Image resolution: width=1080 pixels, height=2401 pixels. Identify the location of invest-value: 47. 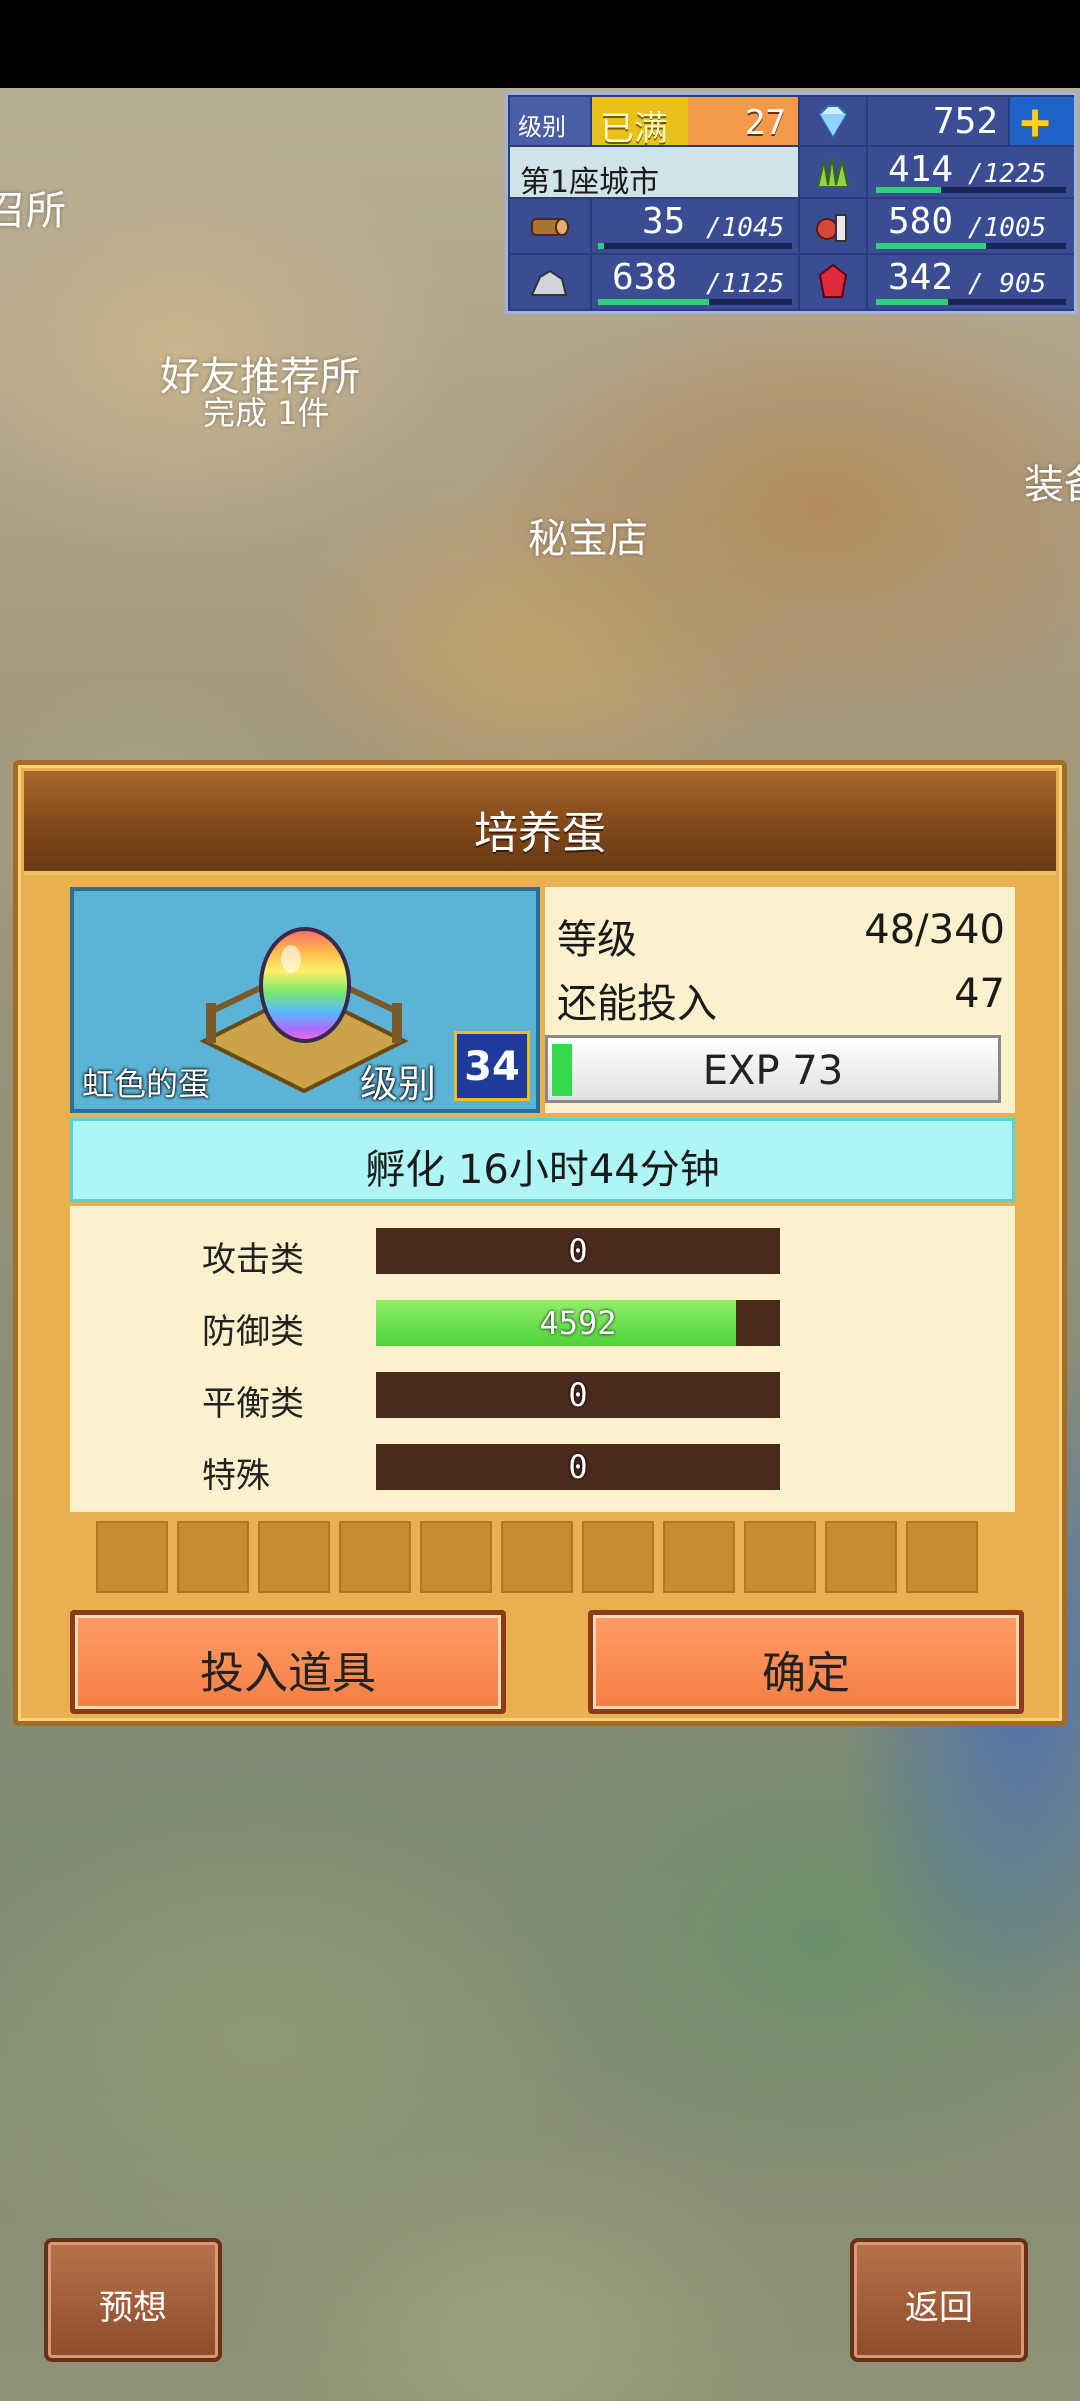
(979, 994).